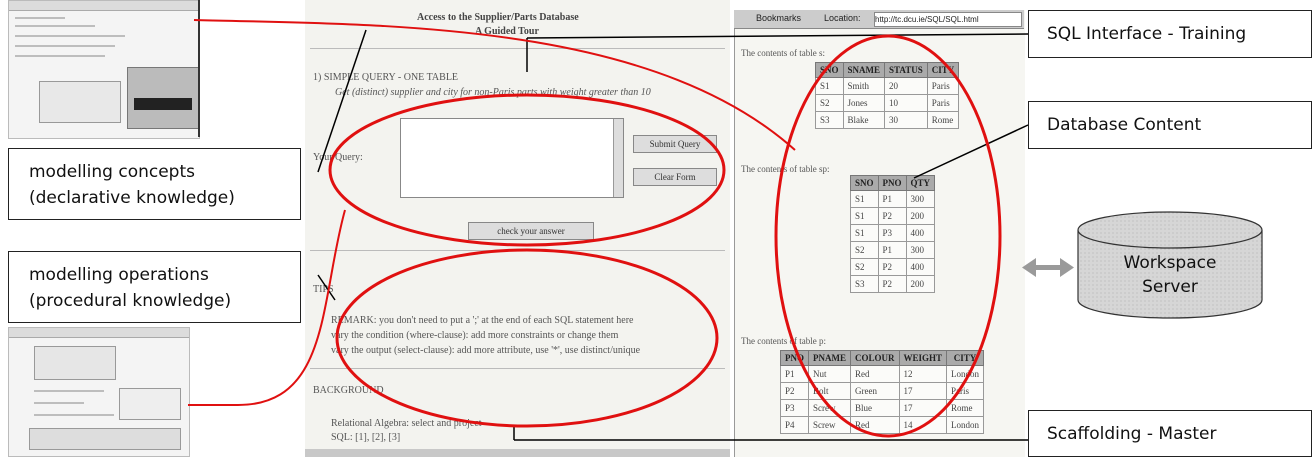 The height and width of the screenshot is (457, 1312). I want to click on sql-connector-horizontal, so click(777, 36).